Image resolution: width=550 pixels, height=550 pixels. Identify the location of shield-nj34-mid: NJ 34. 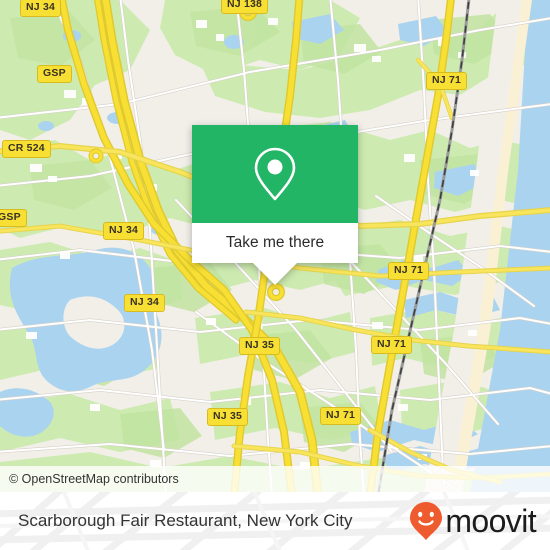
(124, 231).